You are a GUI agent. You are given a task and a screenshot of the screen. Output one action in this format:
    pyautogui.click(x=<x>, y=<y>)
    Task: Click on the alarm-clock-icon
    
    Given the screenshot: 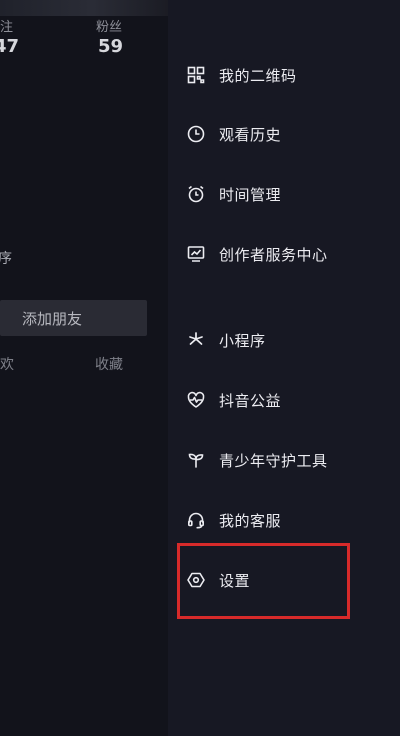 What is the action you would take?
    pyautogui.click(x=196, y=194)
    